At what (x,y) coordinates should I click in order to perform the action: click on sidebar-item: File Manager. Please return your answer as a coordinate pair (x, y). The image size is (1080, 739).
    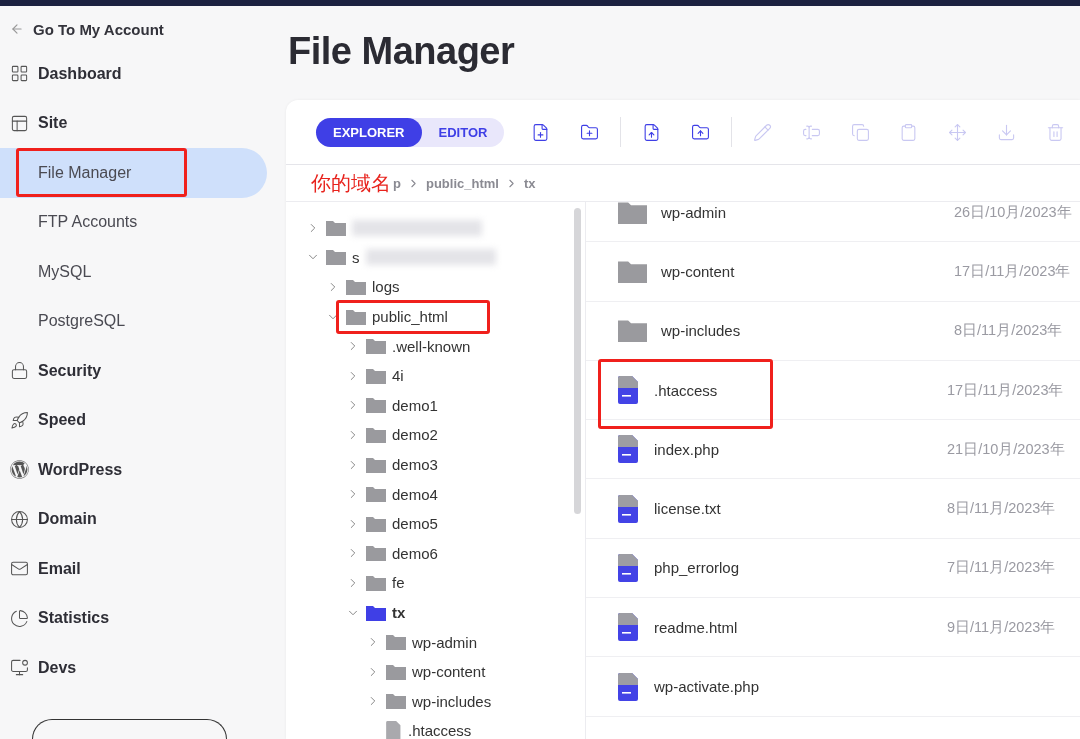
    Looking at the image, I should click on (133, 173).